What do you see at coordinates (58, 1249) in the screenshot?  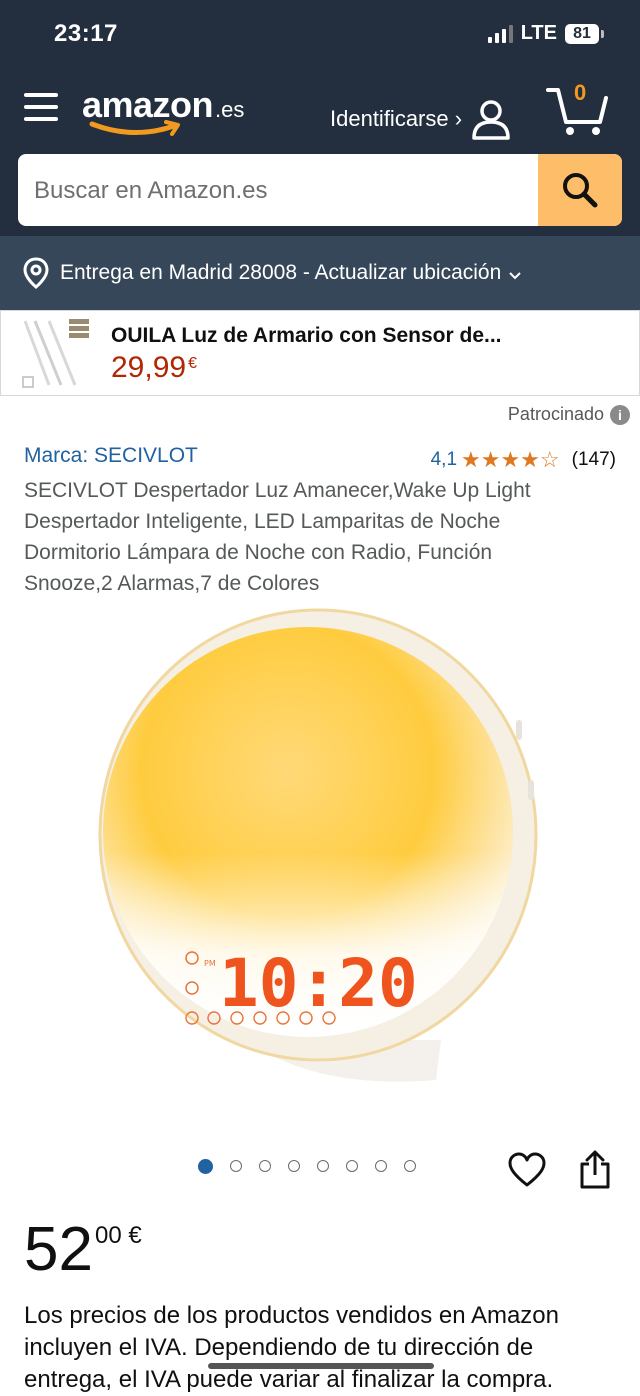 I see `price-whole: 52` at bounding box center [58, 1249].